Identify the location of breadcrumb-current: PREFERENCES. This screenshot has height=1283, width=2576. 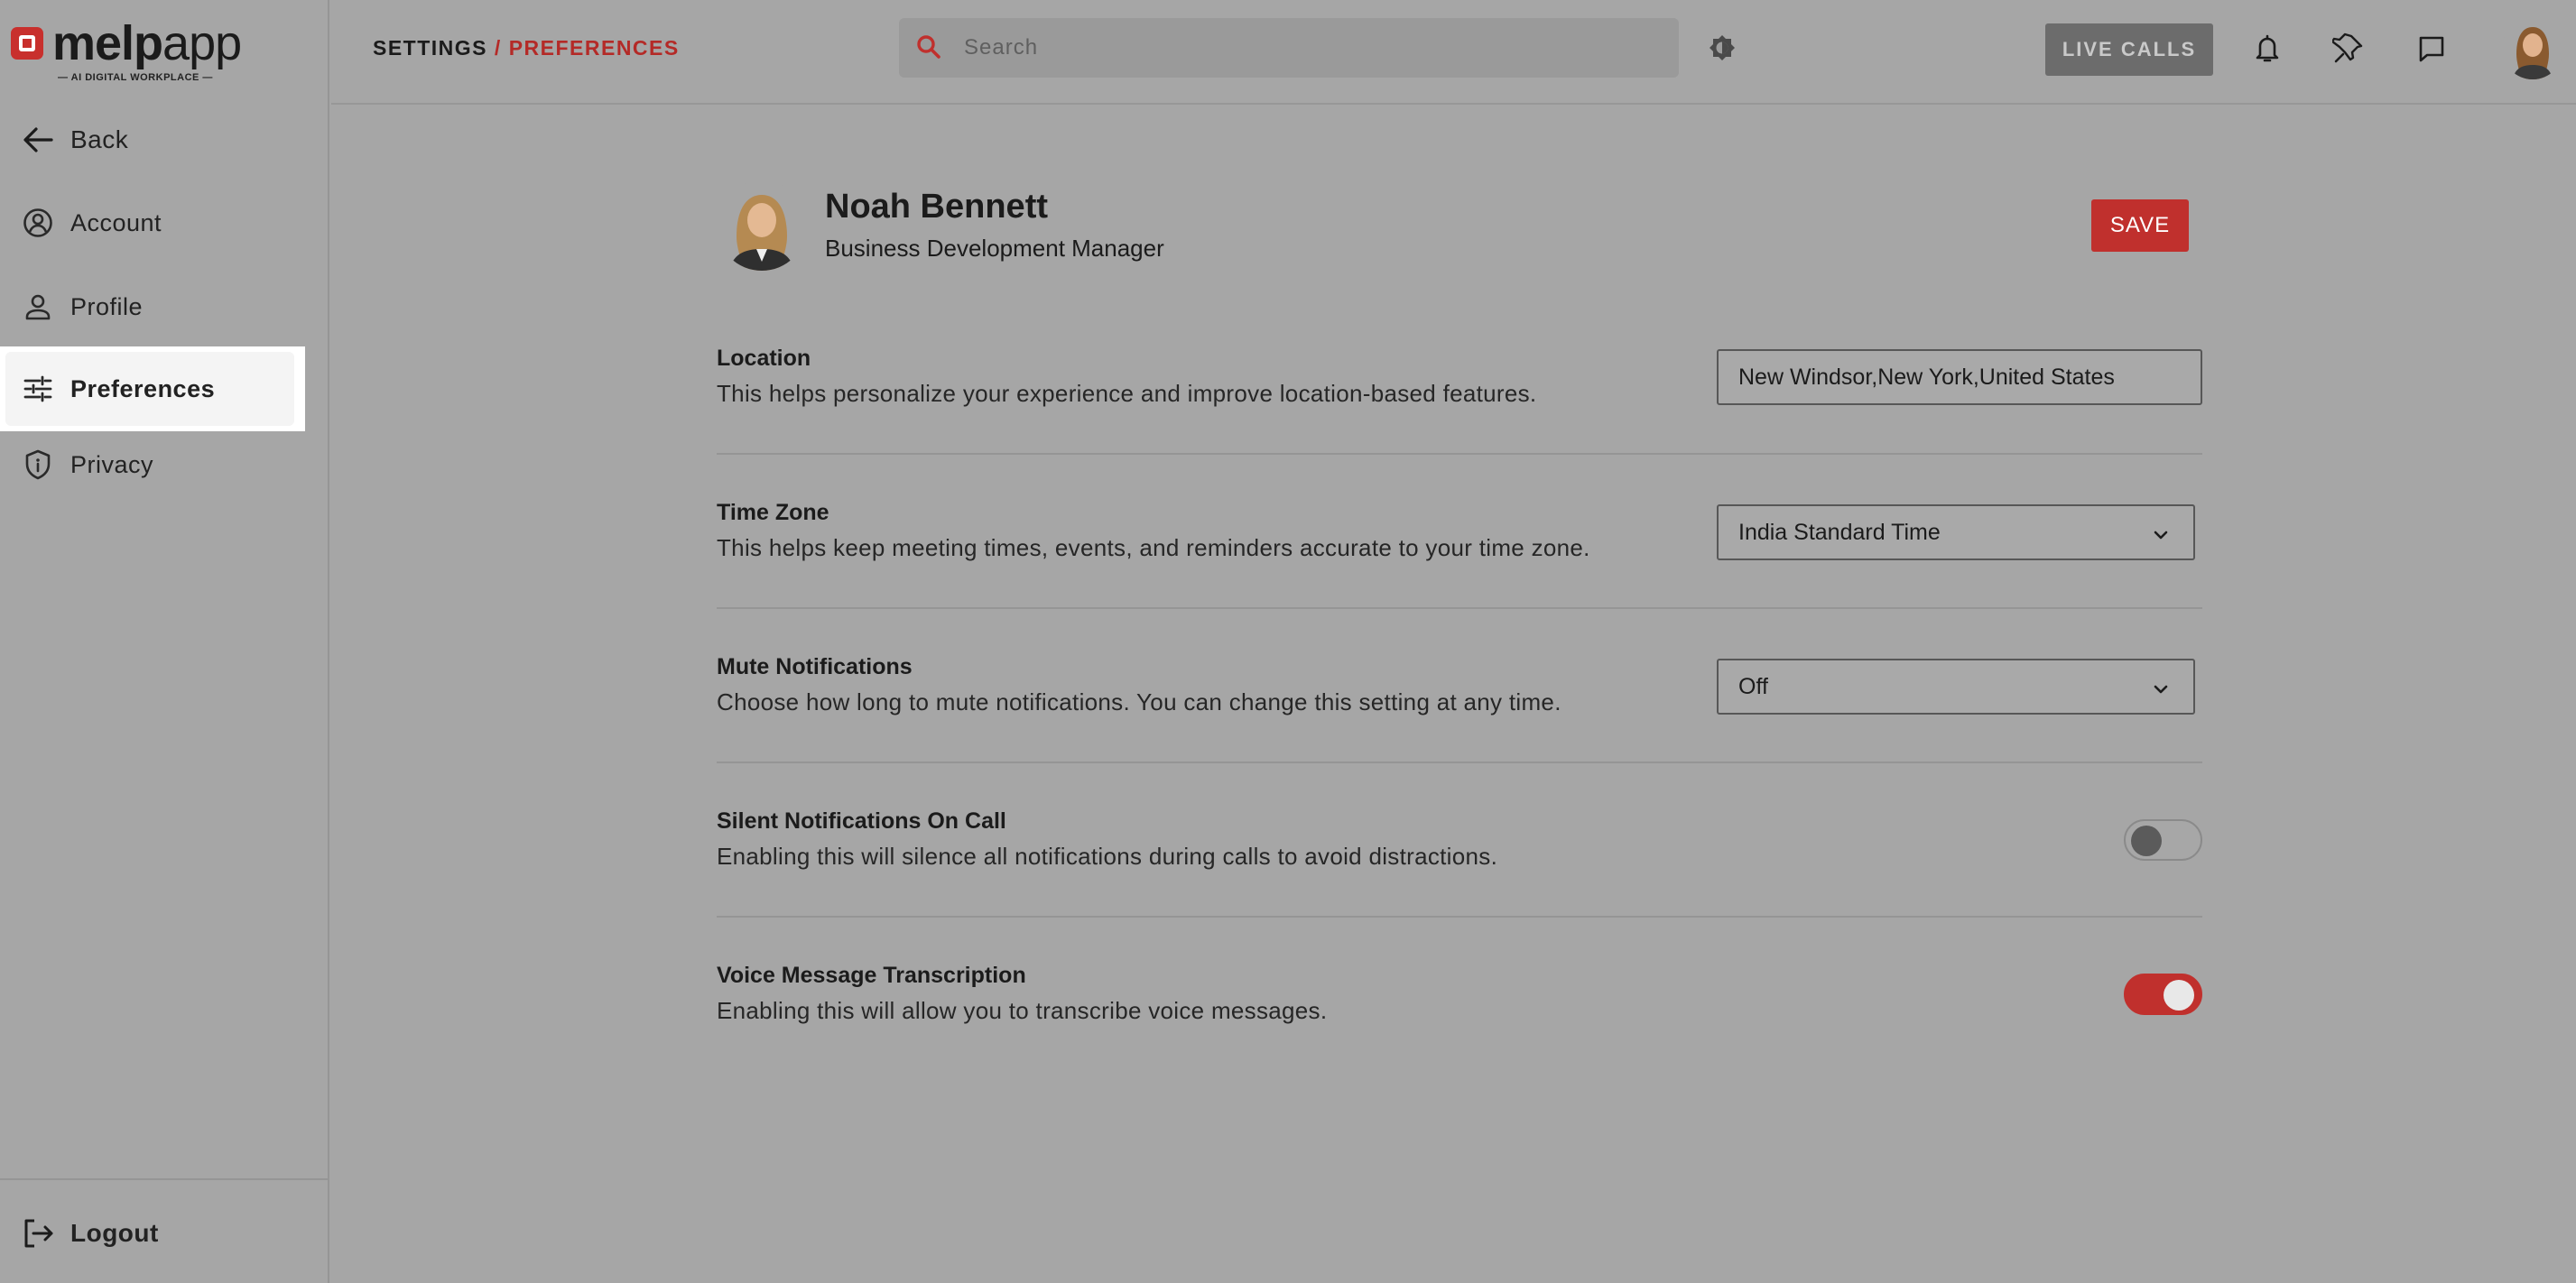
(594, 48).